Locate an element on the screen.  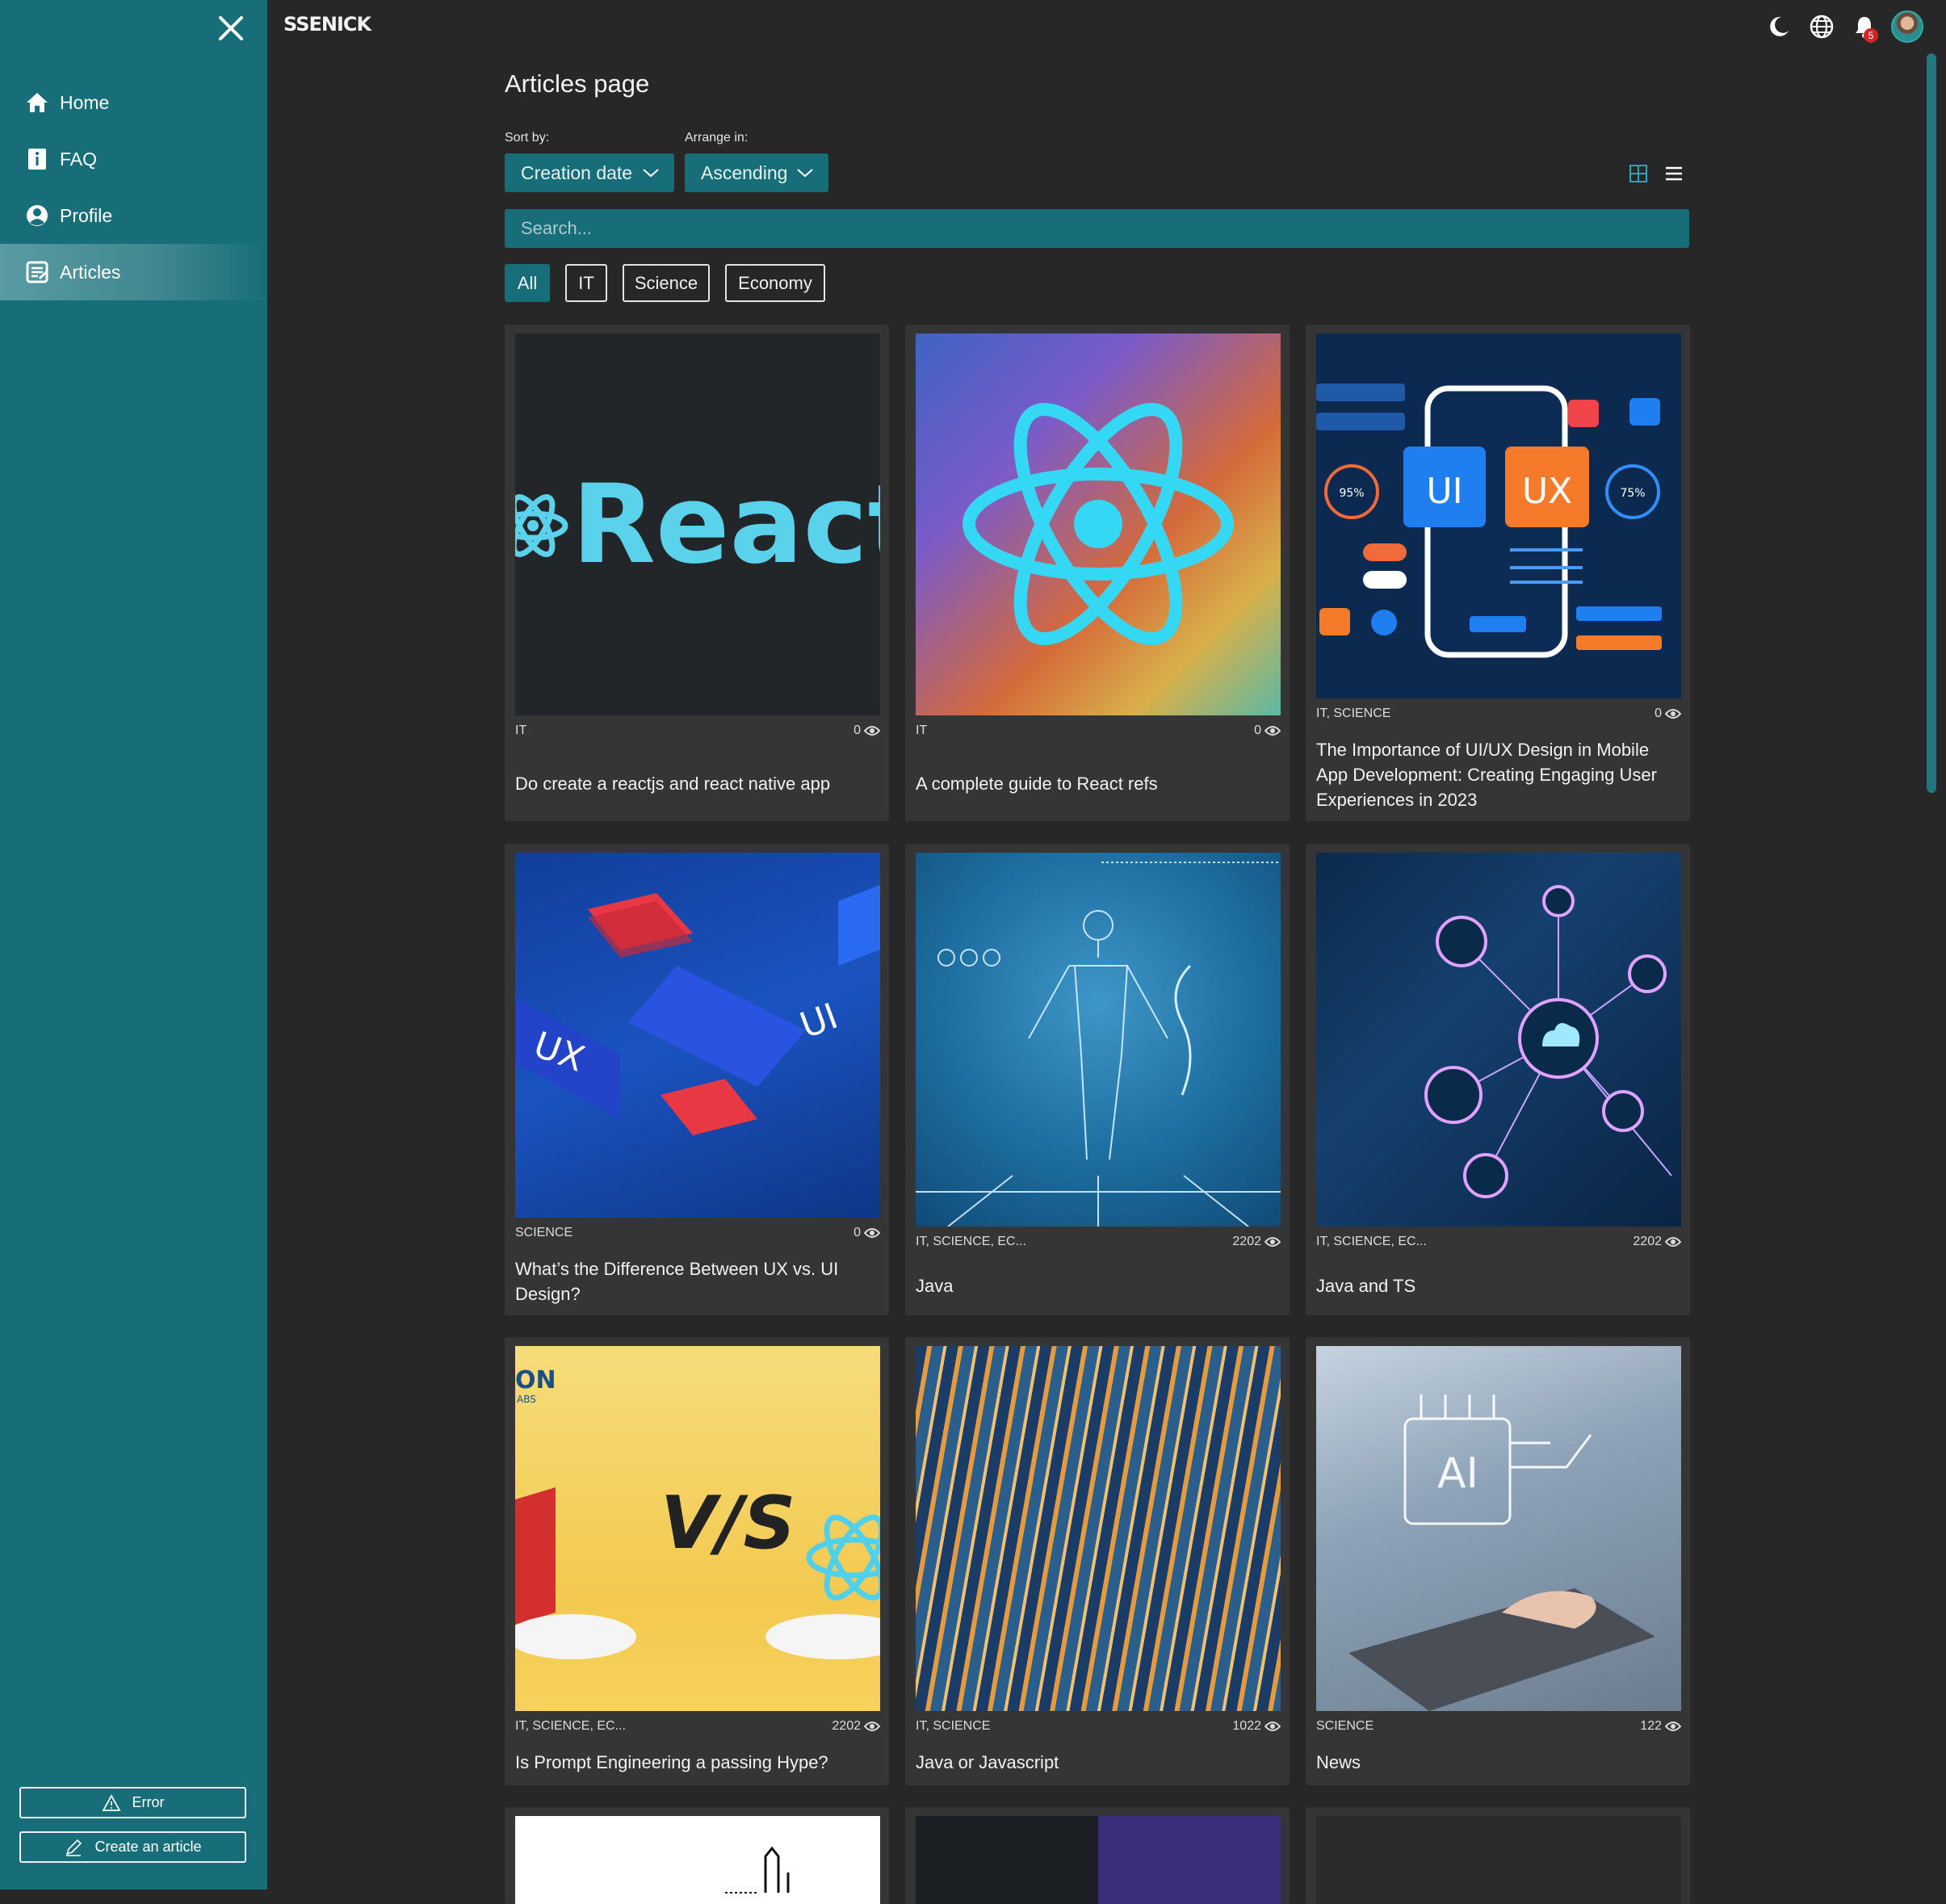
article-card: IT, SCIENCE 1022 Java or Javascript is located at coordinates (1097, 1561).